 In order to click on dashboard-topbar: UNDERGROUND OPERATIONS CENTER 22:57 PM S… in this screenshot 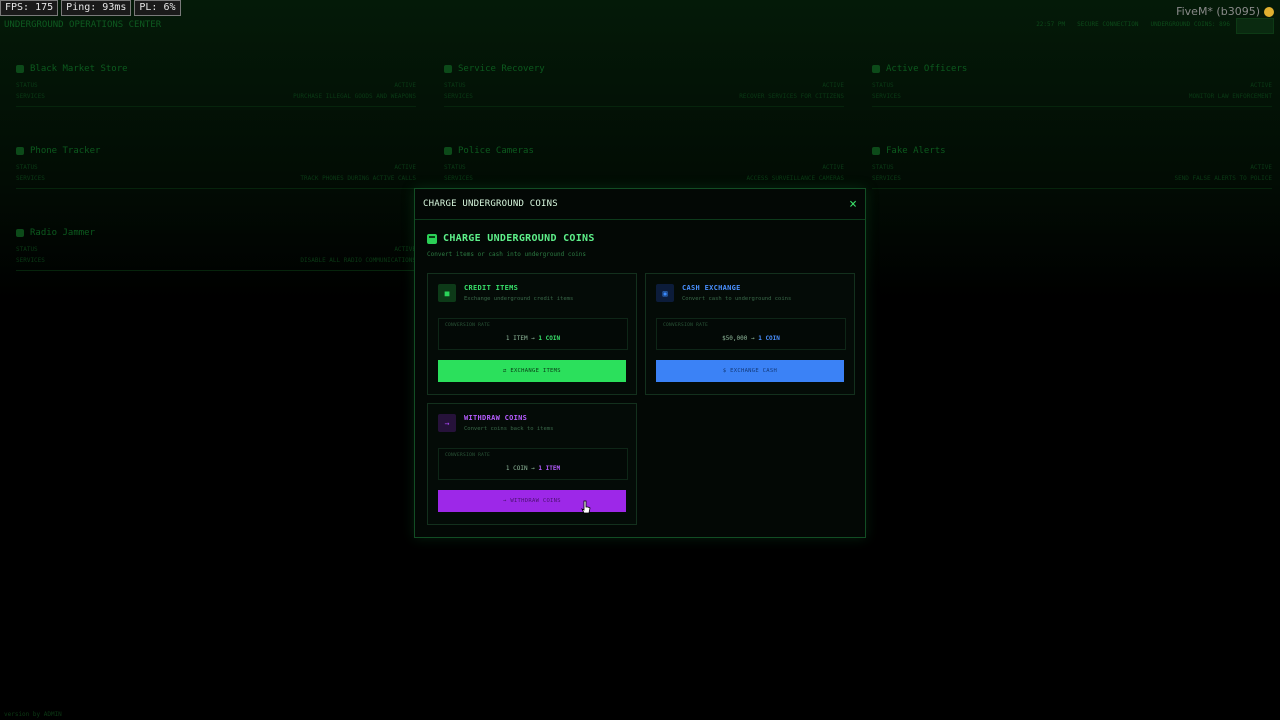, I will do `click(640, 27)`.